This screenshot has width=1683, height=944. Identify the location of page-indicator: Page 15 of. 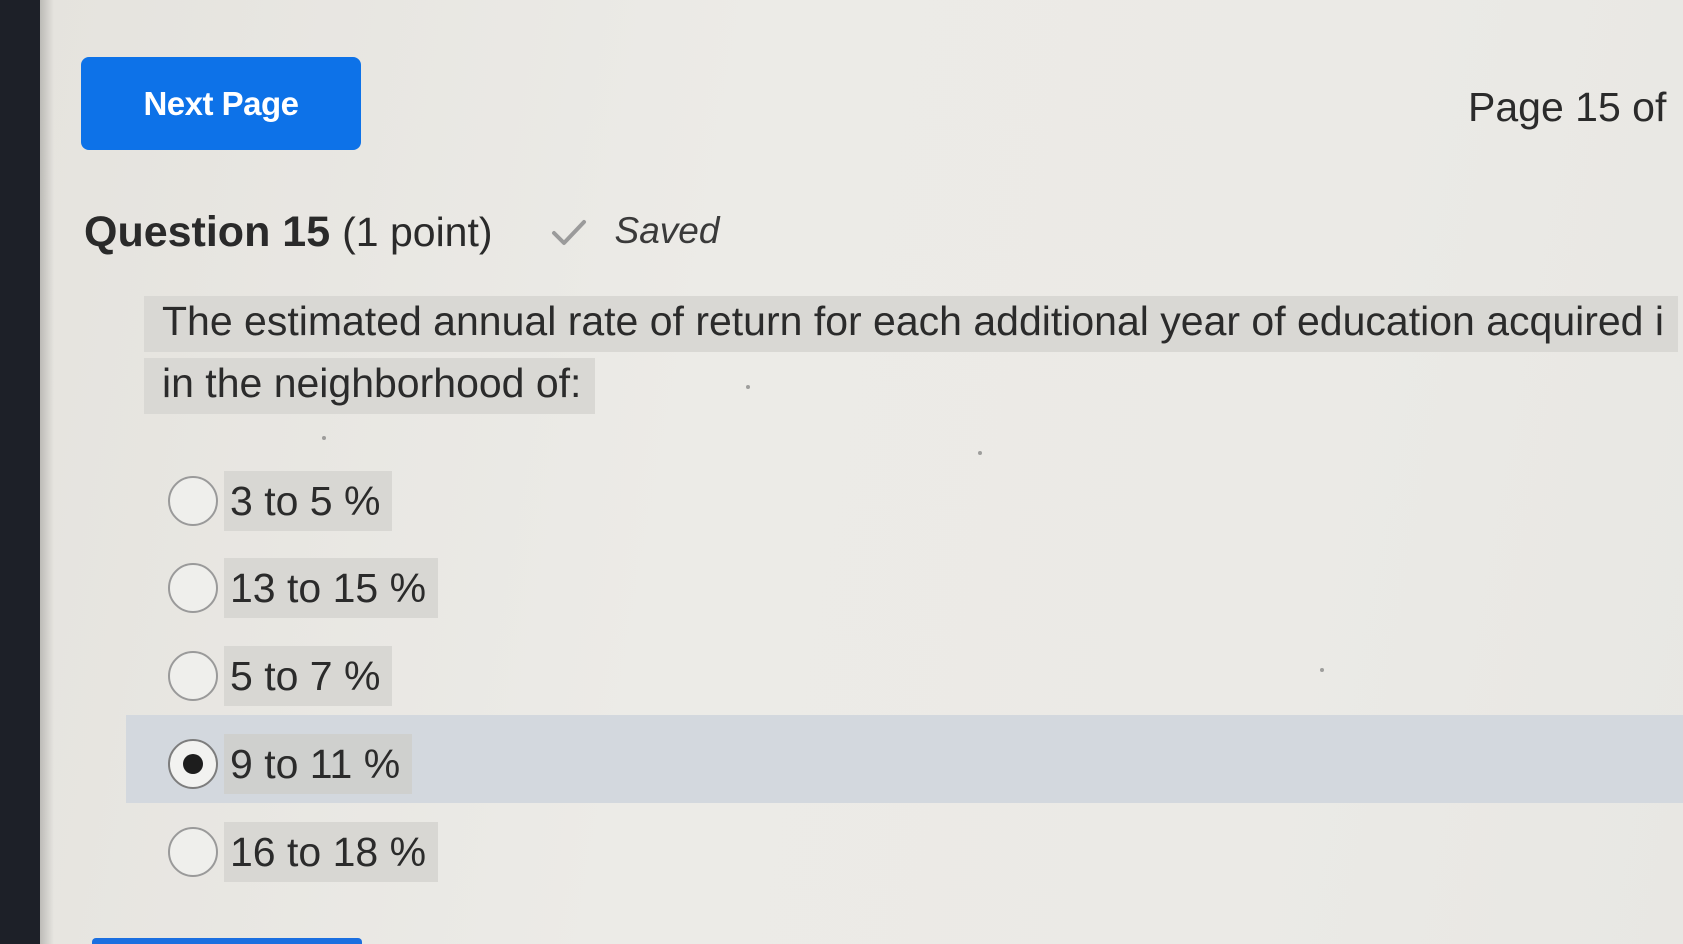
(1567, 107).